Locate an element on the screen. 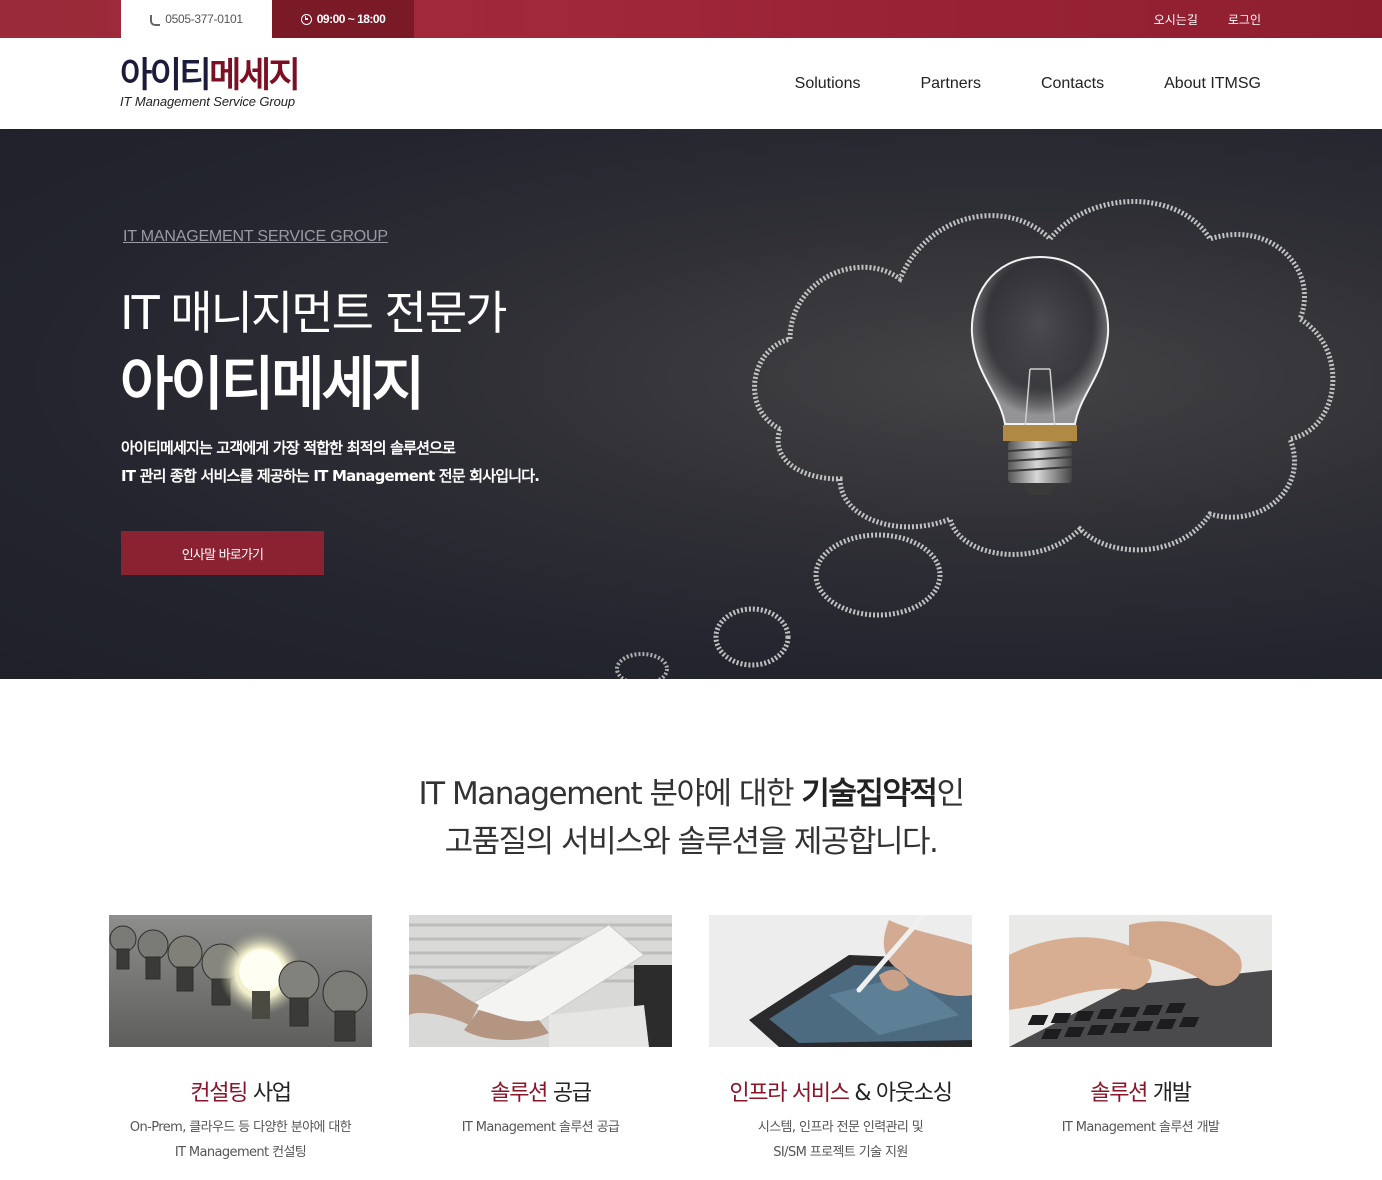 This screenshot has width=1382, height=1180. service-title: 인프라 서비스 & 아웃소싱 is located at coordinates (840, 1091).